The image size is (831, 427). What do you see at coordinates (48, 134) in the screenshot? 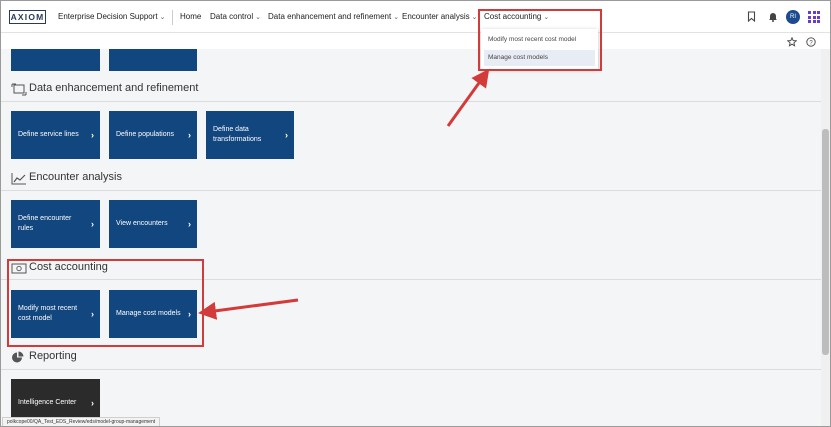
I see `tile-label: Define service lines` at bounding box center [48, 134].